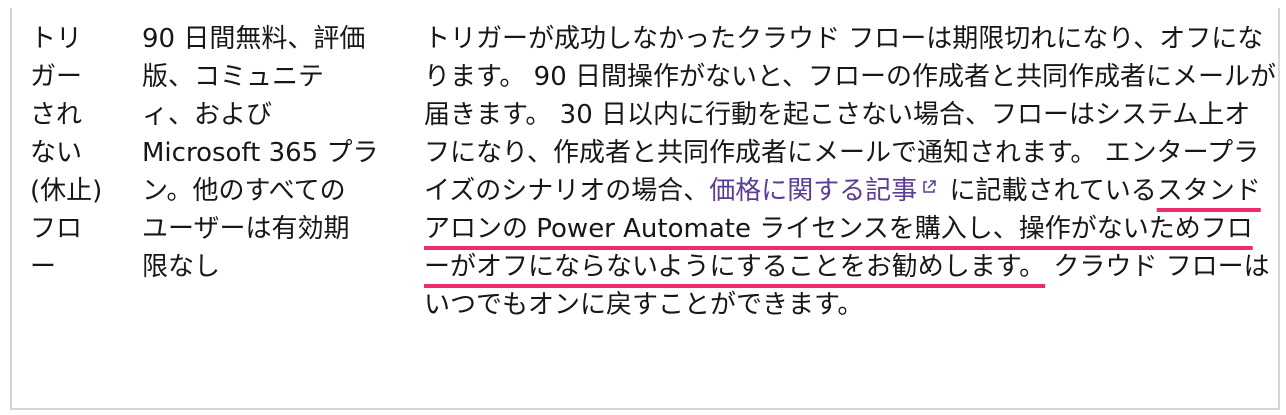  Describe the element at coordinates (66, 153) in the screenshot. I see `table-cell-flow-type: トリ ガー され ない (休止) フロ ー` at that location.